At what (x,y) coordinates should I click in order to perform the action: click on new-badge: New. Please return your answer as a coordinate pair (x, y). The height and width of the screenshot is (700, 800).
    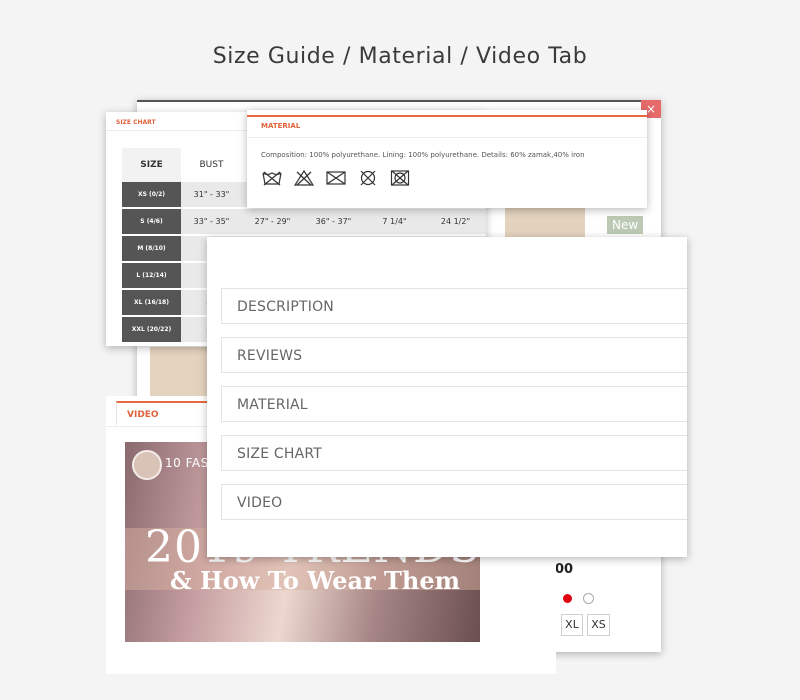
    Looking at the image, I should click on (625, 225).